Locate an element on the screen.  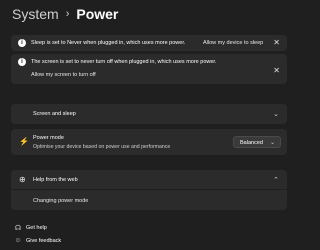
divider is located at coordinates (149, 189).